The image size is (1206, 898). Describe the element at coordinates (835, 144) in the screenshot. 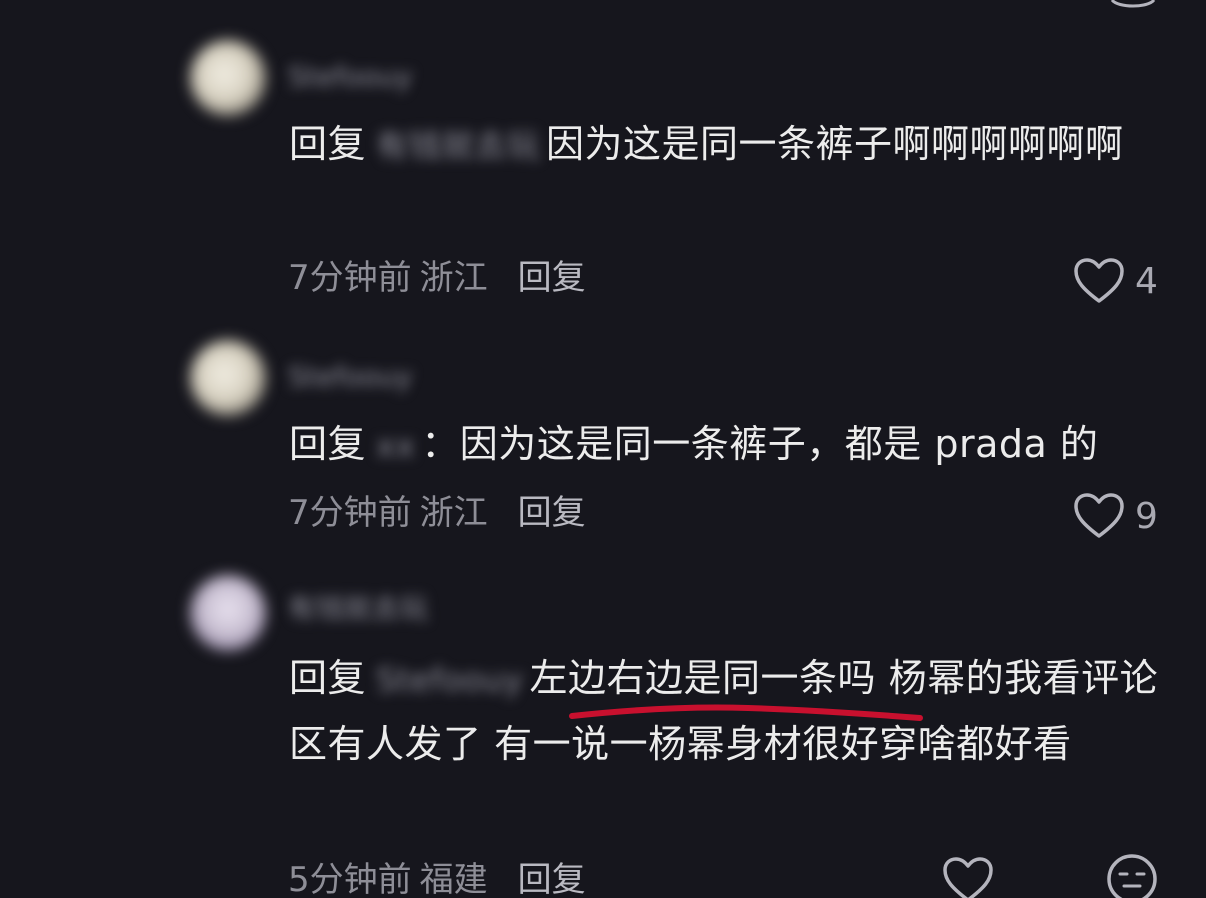

I see `comment-body: 因为这是同一条裤子啊啊啊啊啊啊` at that location.